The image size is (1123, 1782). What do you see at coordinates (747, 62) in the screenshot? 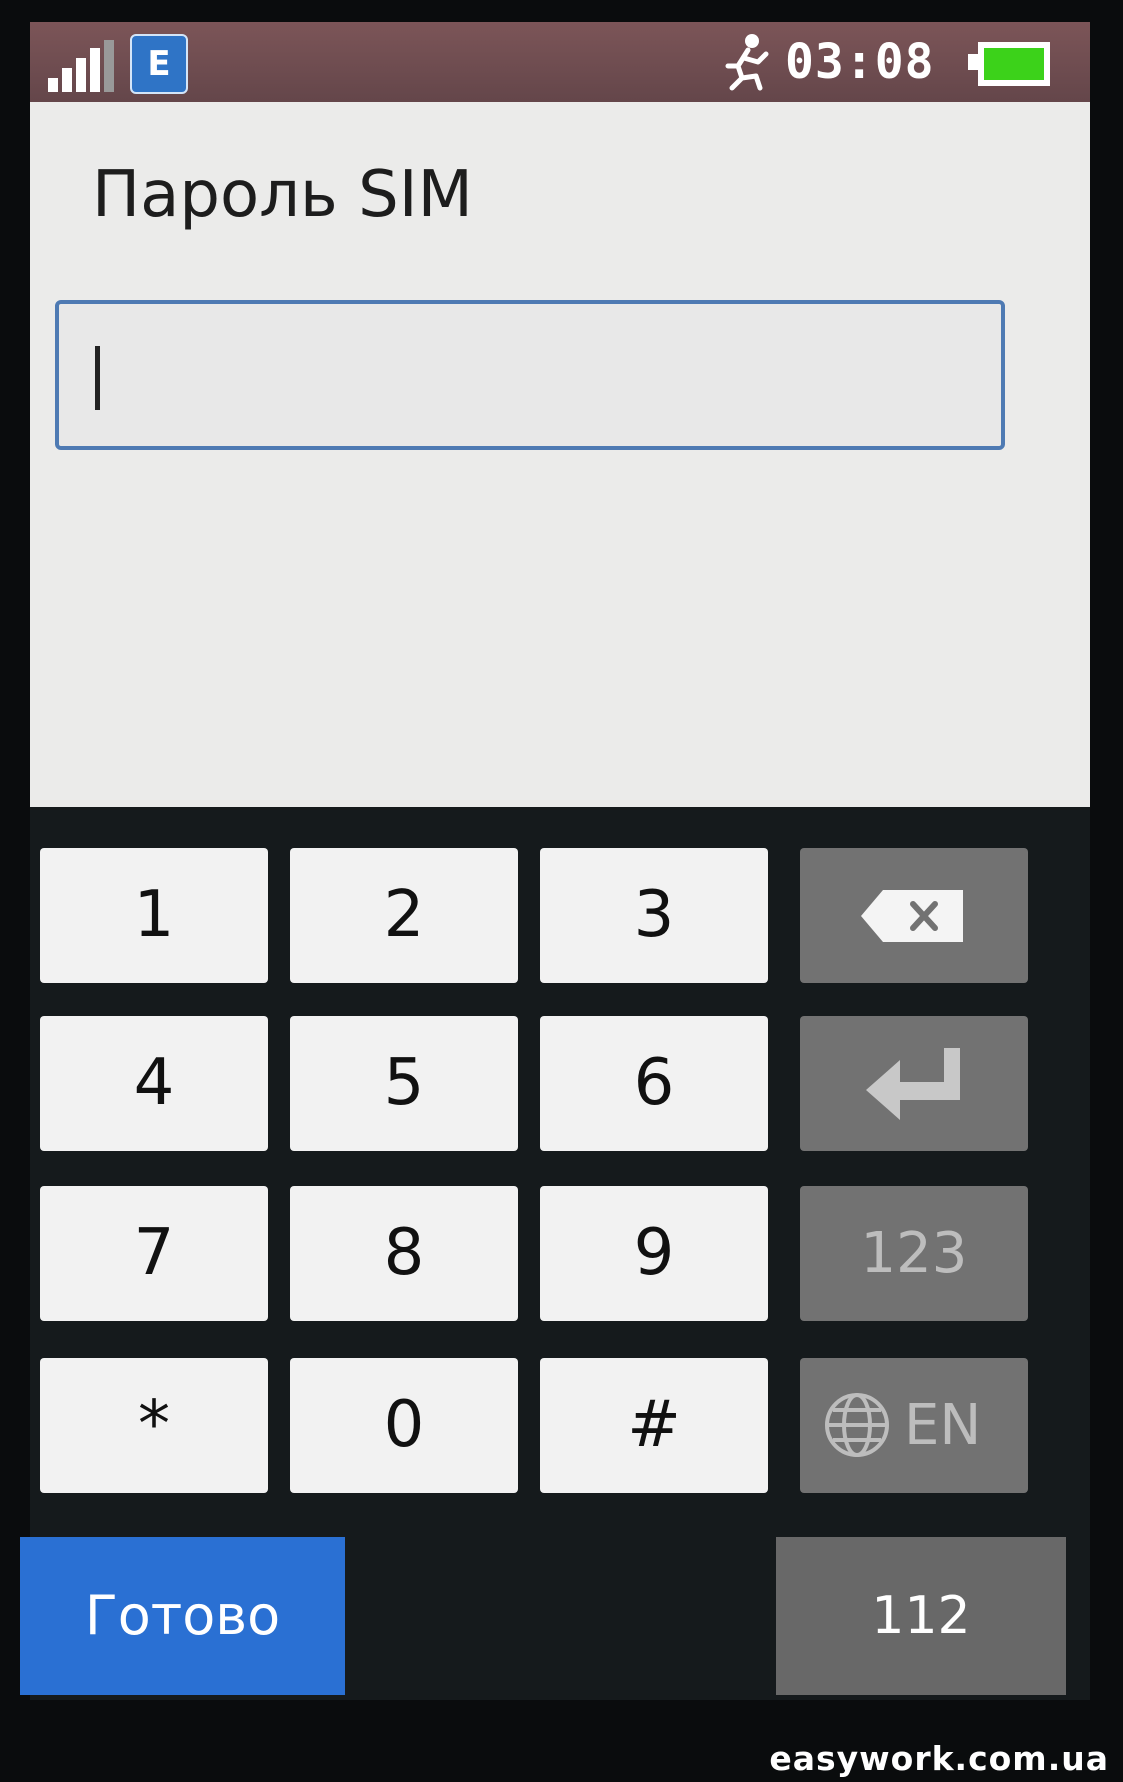
I see `running-man-icon` at bounding box center [747, 62].